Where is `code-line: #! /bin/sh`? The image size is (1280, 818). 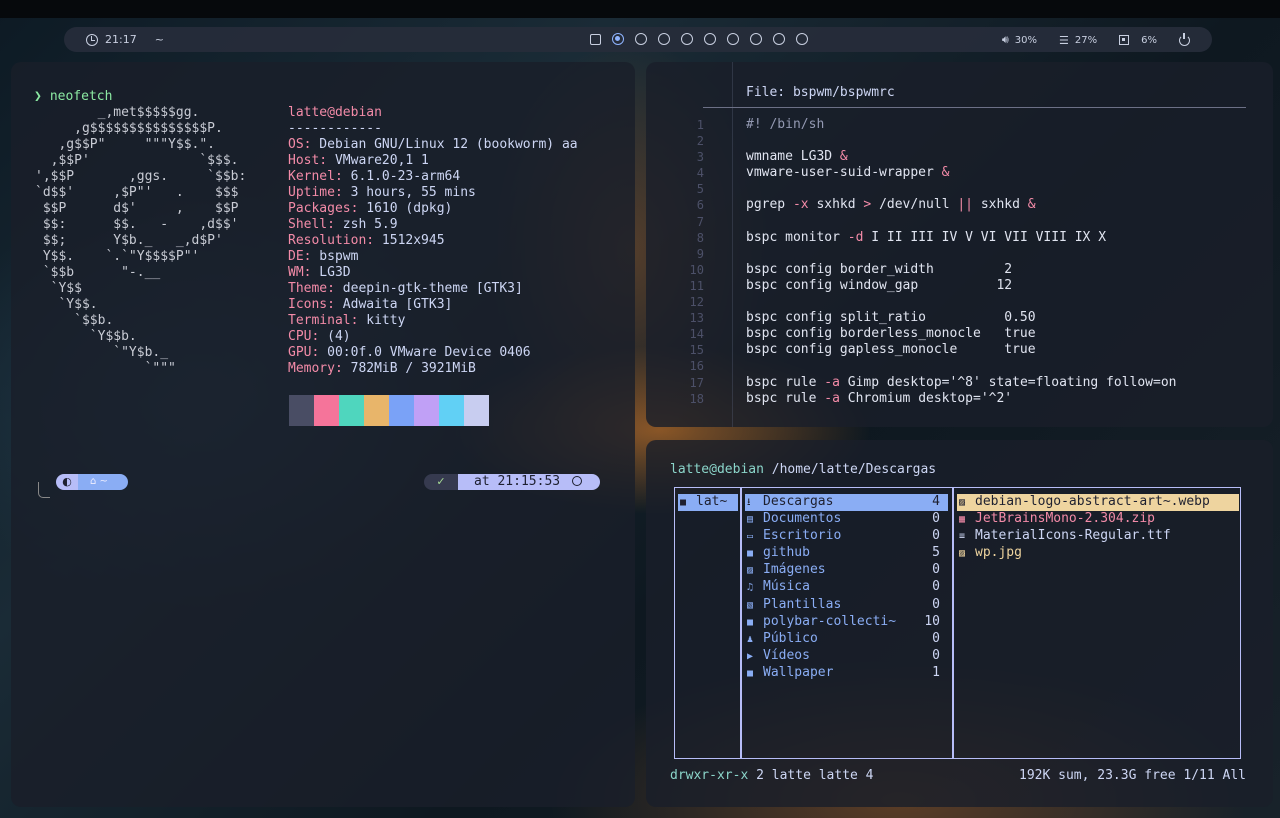 code-line: #! /bin/sh is located at coordinates (785, 124).